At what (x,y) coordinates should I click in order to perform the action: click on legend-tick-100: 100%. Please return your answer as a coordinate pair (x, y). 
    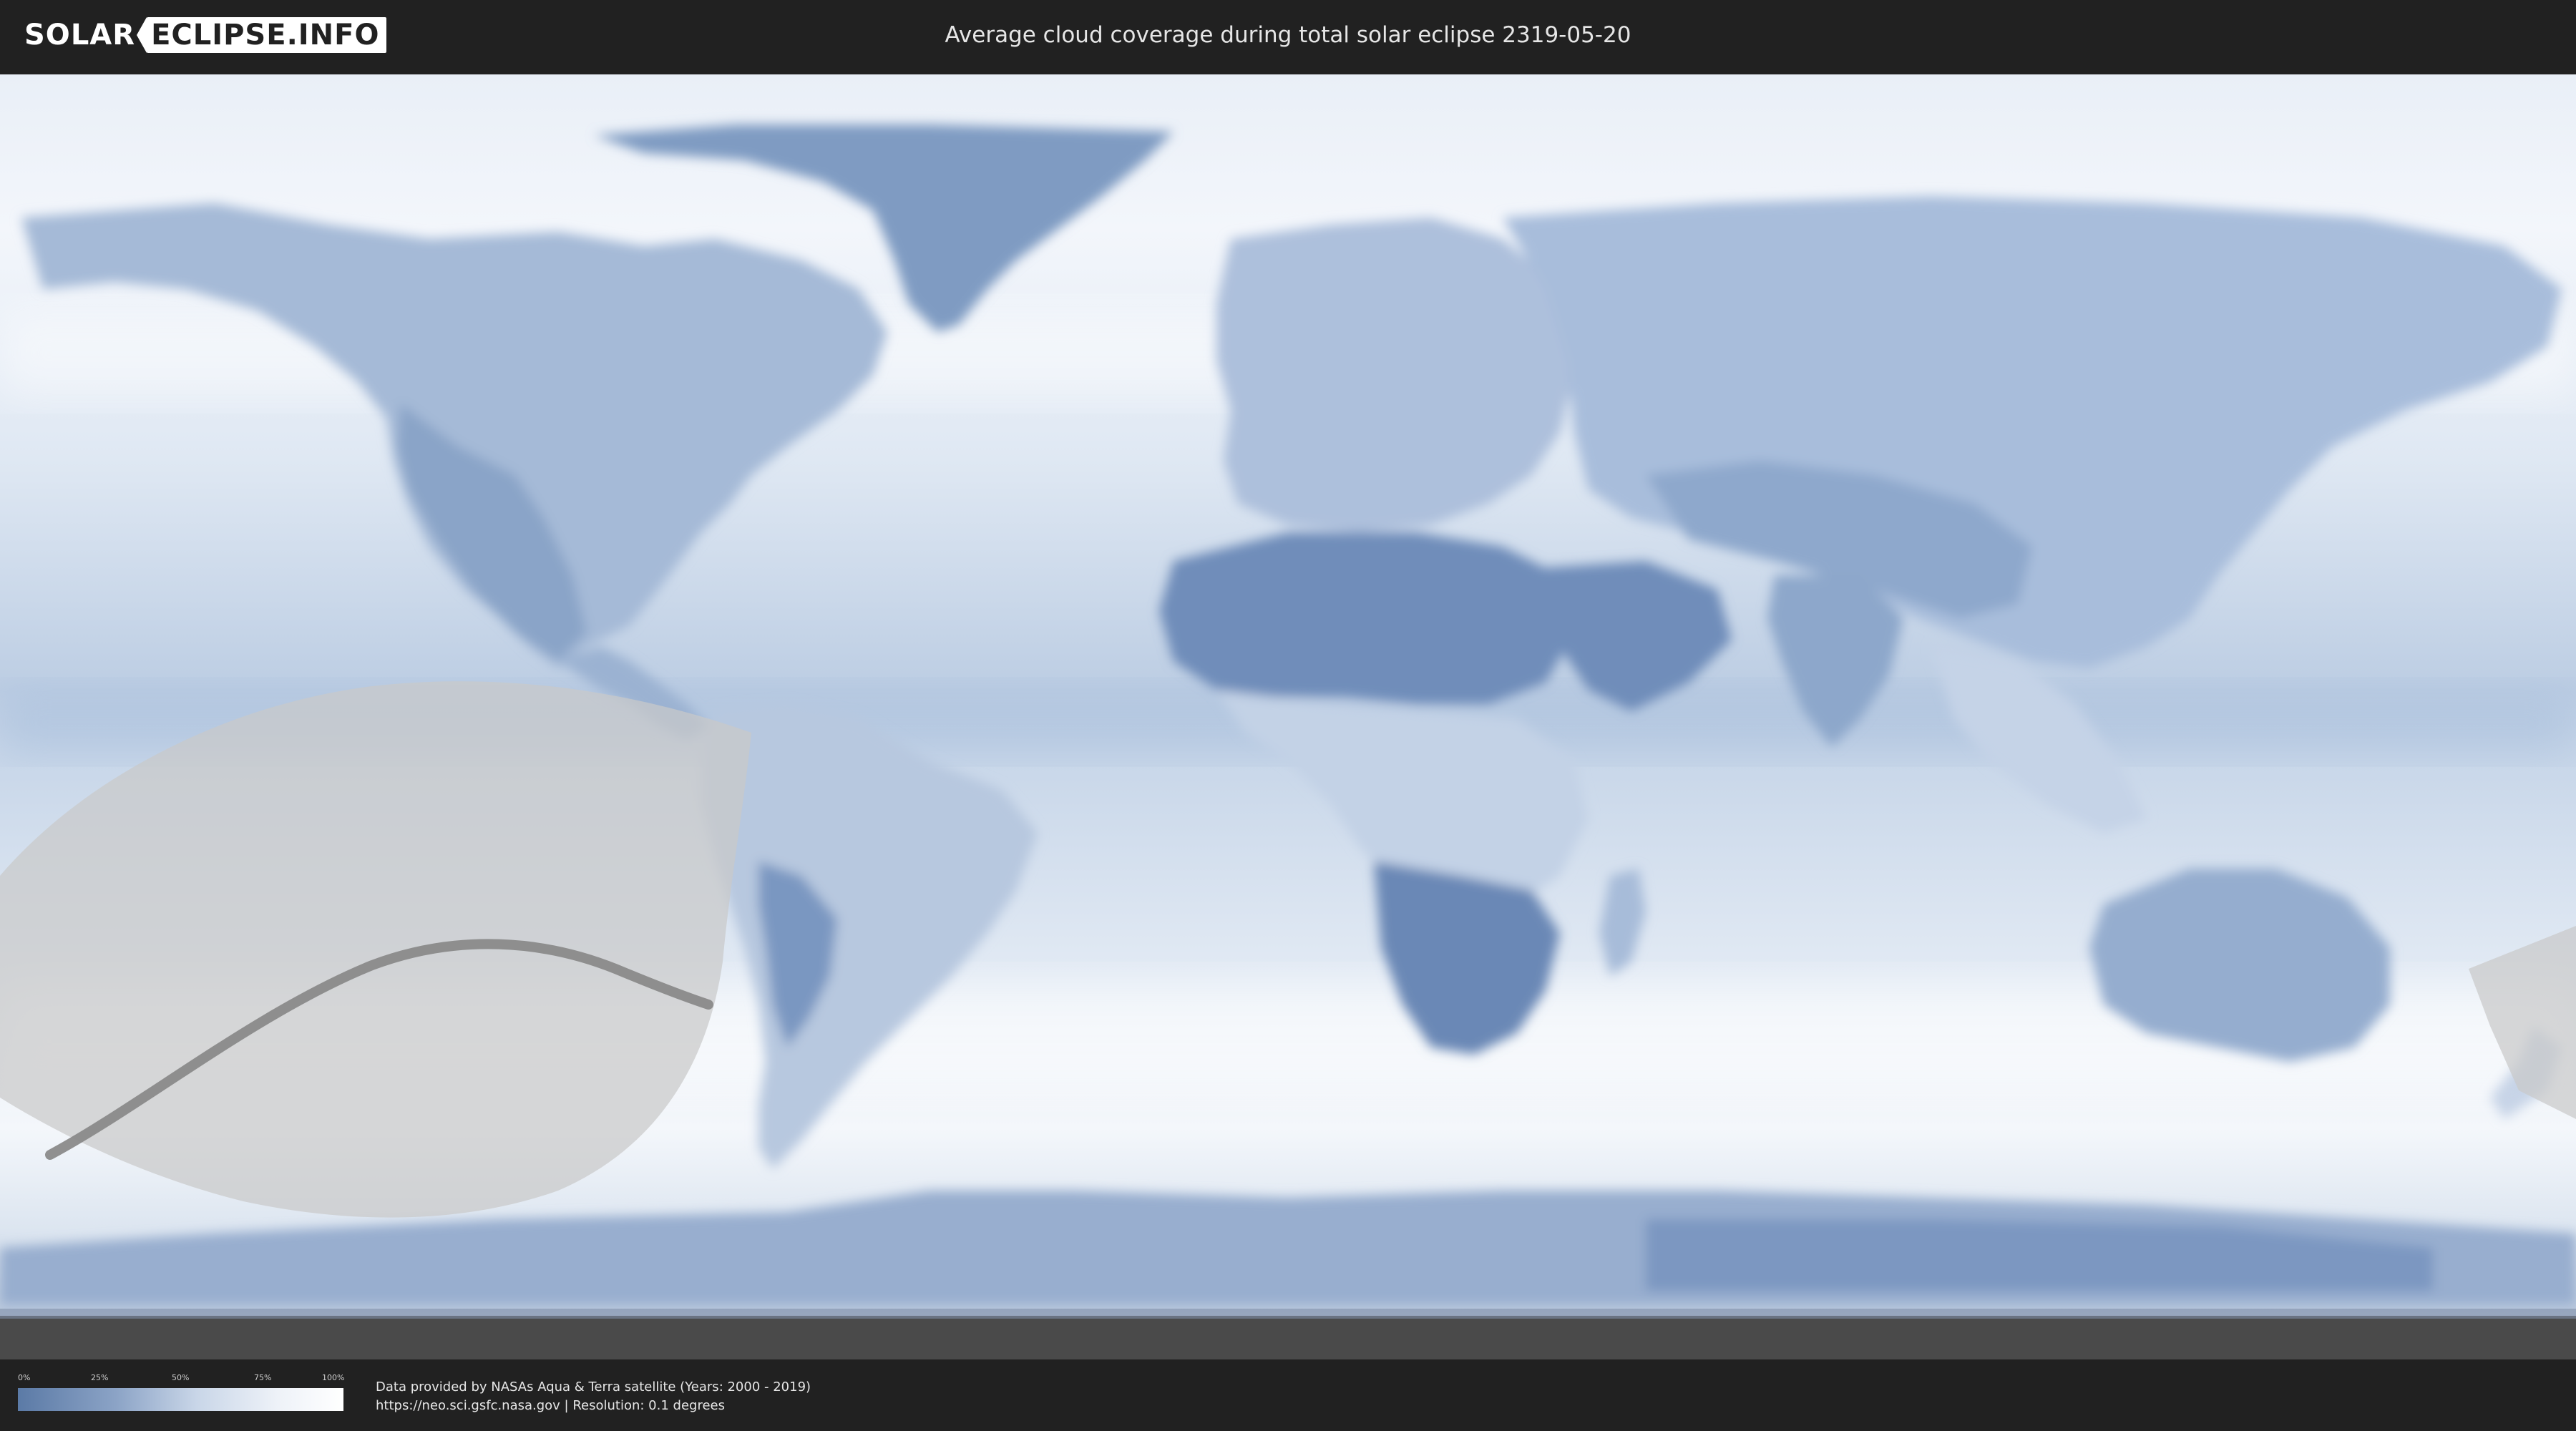
    Looking at the image, I should click on (333, 1377).